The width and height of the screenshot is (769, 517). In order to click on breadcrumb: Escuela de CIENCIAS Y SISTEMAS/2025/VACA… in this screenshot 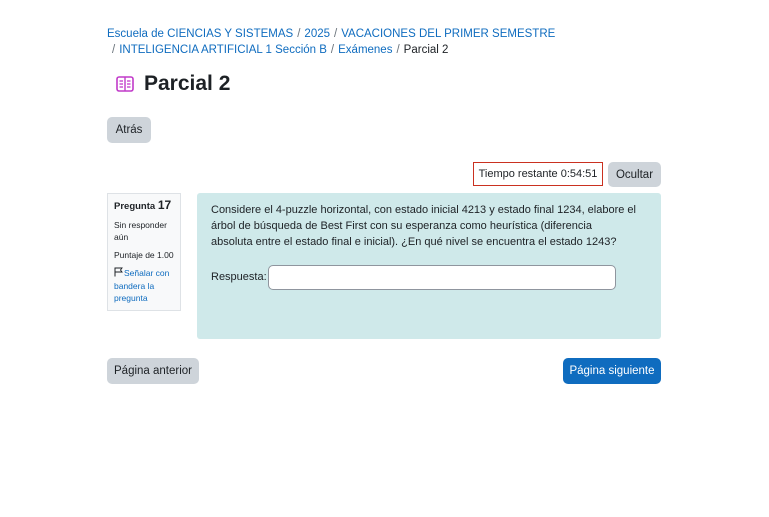, I will do `click(387, 42)`.